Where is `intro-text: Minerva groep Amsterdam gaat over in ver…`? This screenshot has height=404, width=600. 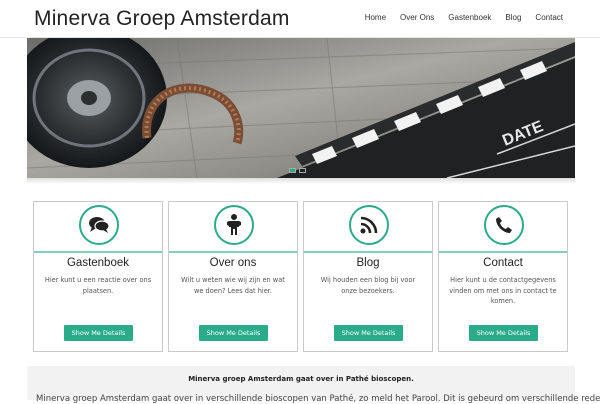
intro-text: Minerva groep Amsterdam gaat over in ver… is located at coordinates (318, 399).